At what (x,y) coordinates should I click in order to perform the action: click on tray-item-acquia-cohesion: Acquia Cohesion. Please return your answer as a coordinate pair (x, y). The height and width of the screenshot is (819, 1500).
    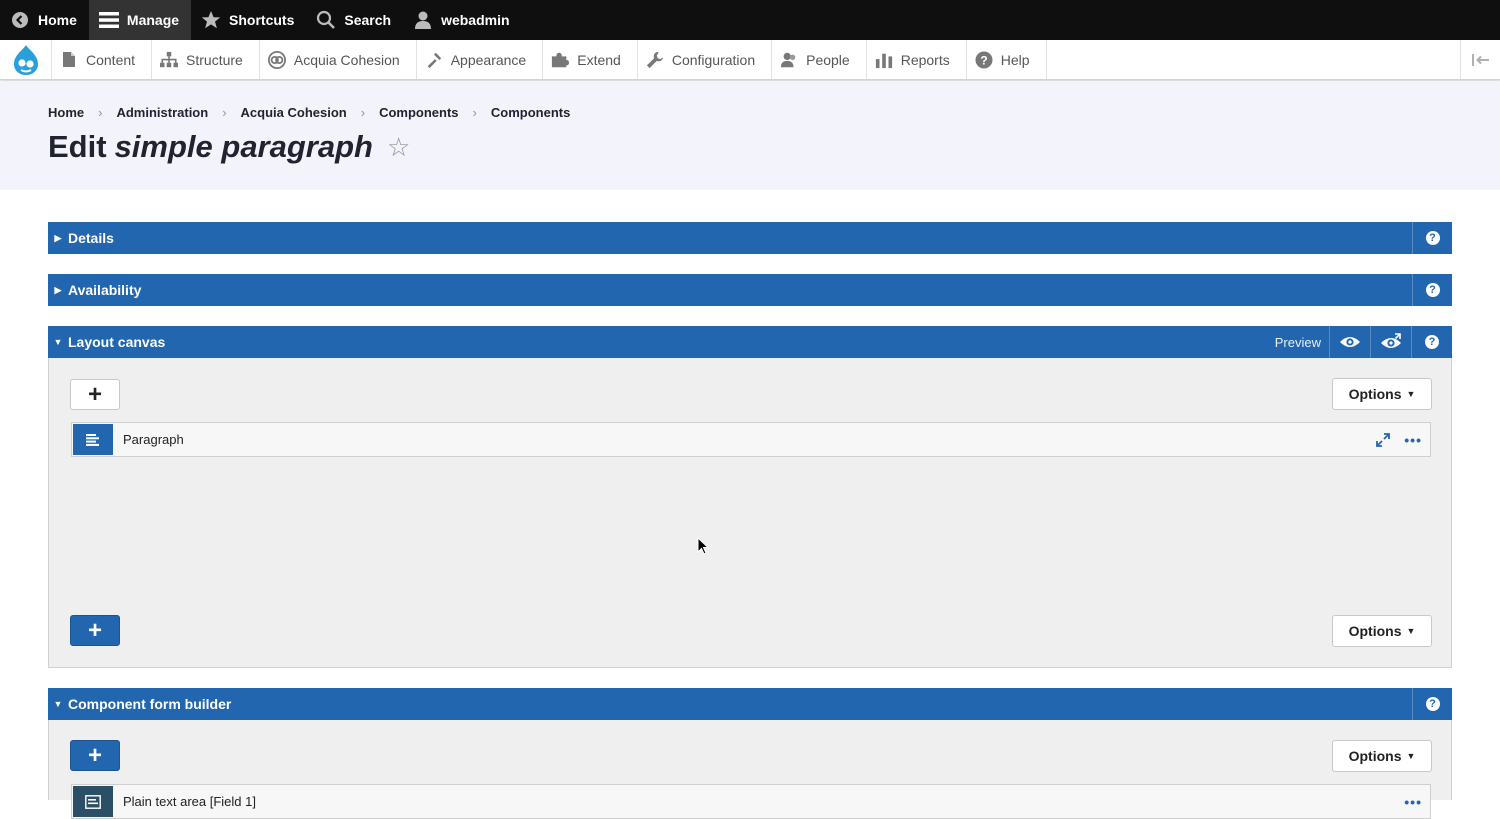
    Looking at the image, I should click on (338, 59).